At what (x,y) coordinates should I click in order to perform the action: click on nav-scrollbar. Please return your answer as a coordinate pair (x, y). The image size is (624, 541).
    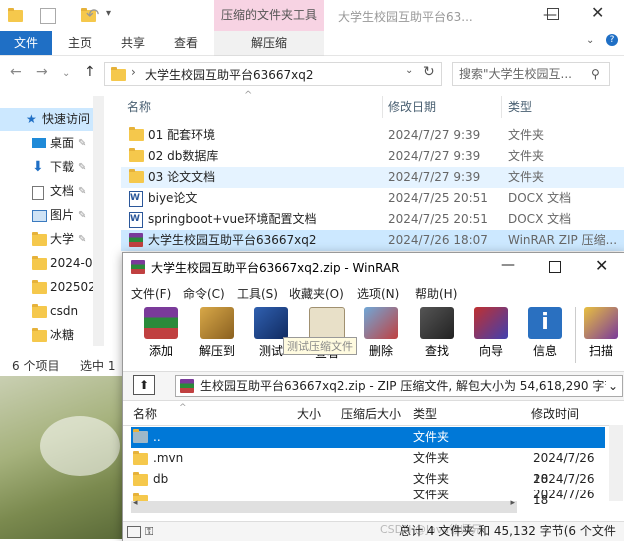
    Looking at the image, I should click on (98, 221).